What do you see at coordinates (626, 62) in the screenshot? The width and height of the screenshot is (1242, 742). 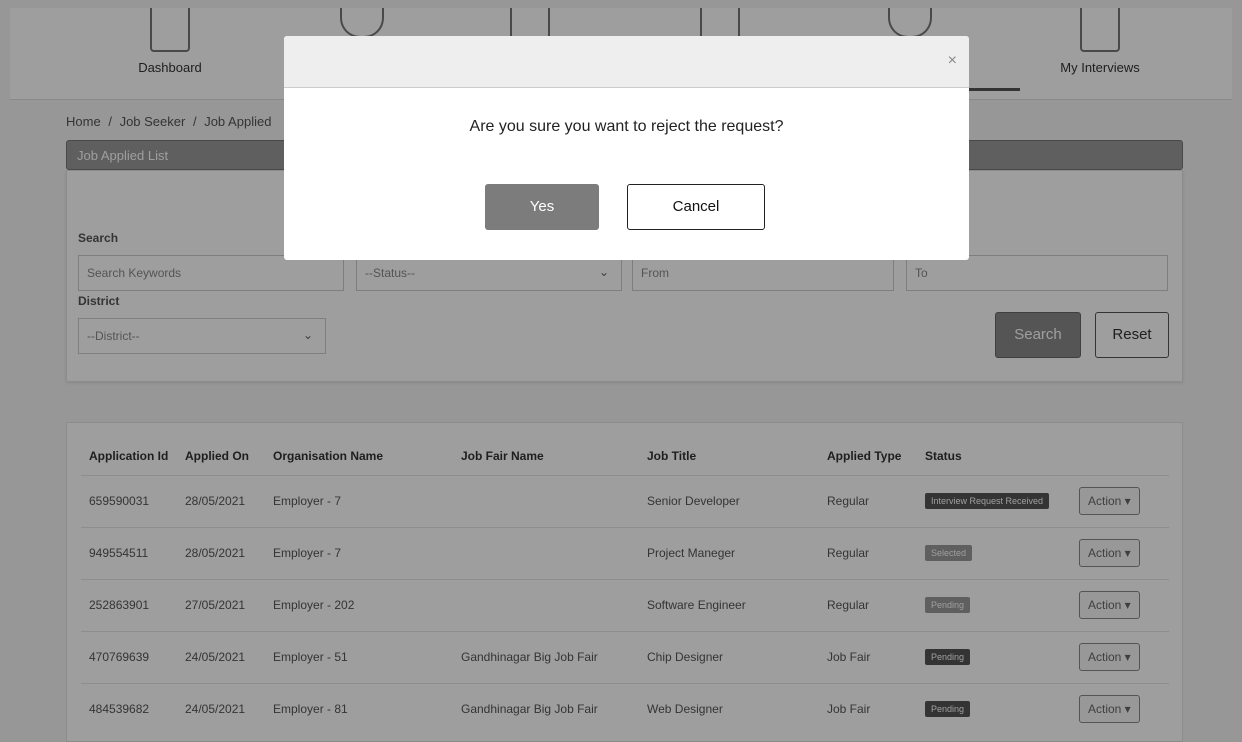 I see `dialog-header: ×` at bounding box center [626, 62].